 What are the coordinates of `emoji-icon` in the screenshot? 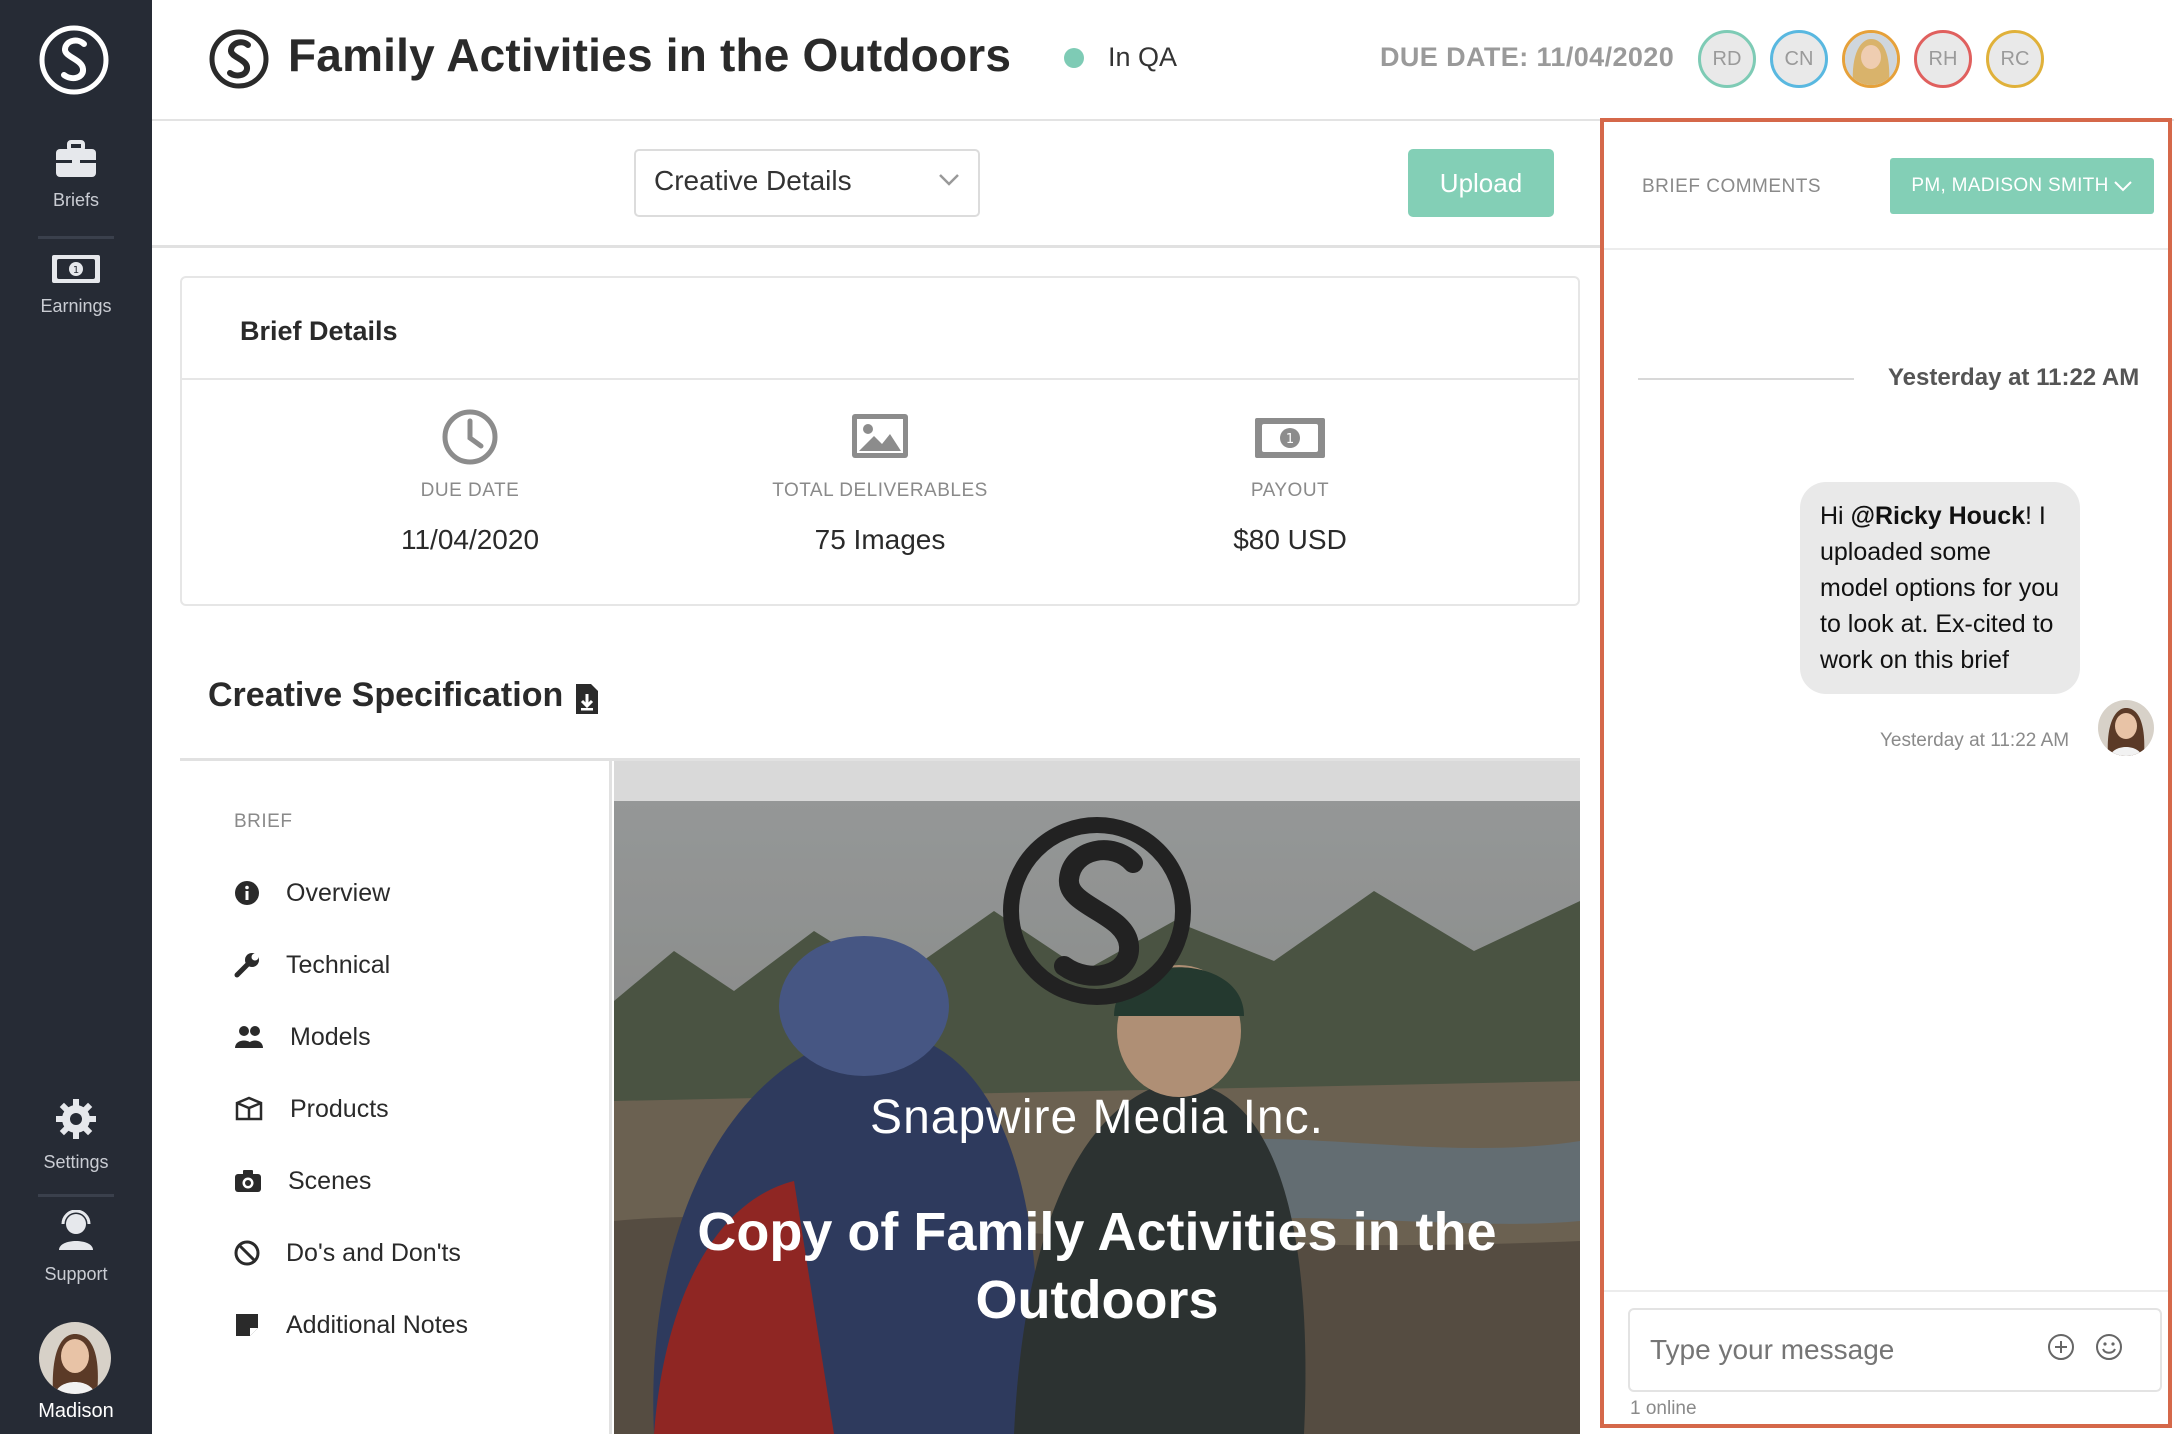 It's located at (2109, 1347).